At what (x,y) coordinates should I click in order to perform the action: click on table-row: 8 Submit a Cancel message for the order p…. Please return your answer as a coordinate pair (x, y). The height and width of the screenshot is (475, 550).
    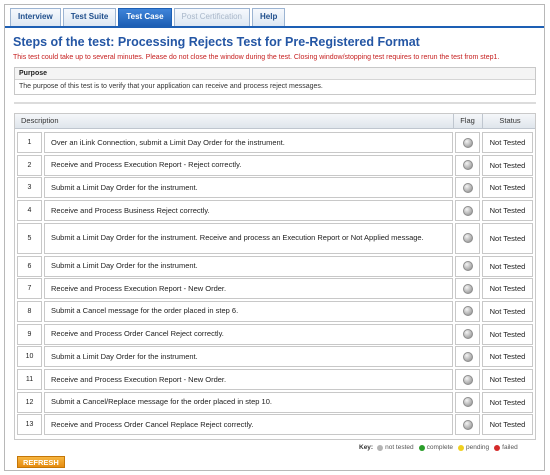
    Looking at the image, I should click on (275, 311).